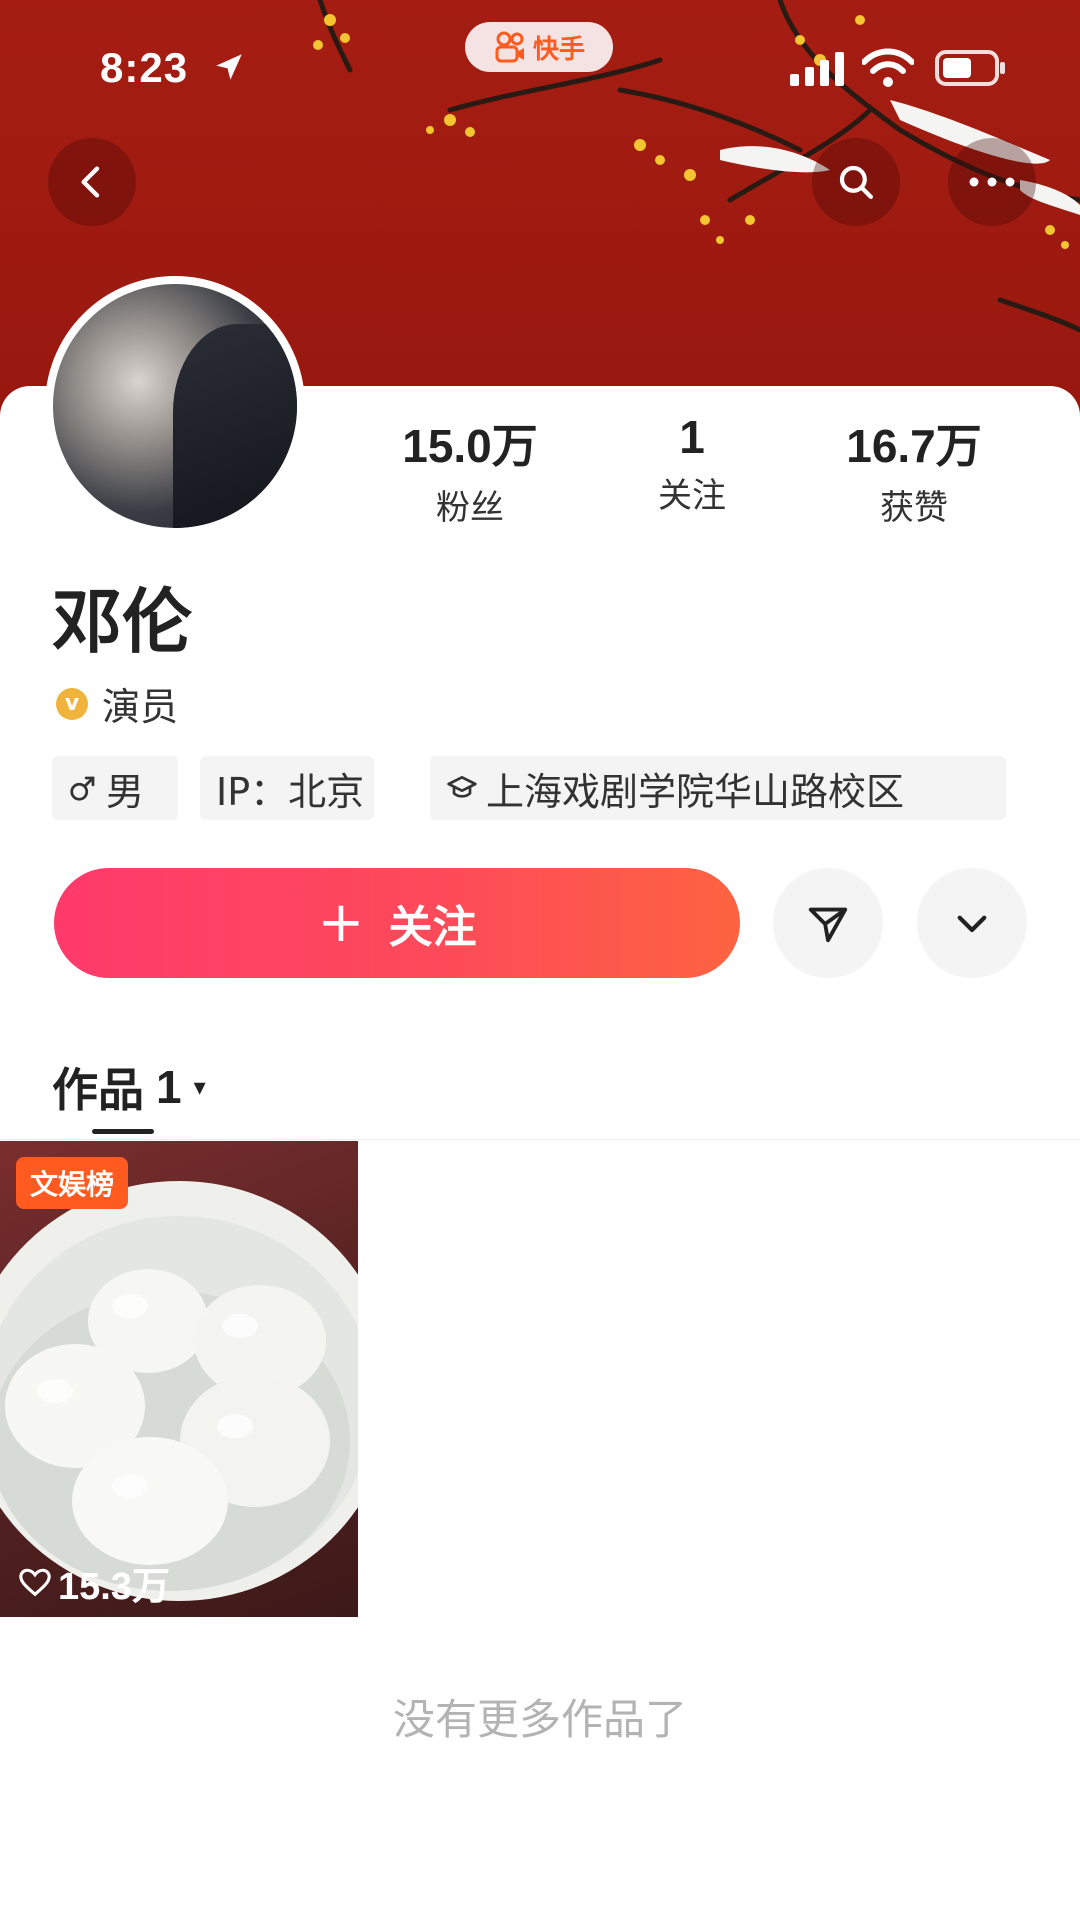  I want to click on chevron-down-icon, so click(972, 924).